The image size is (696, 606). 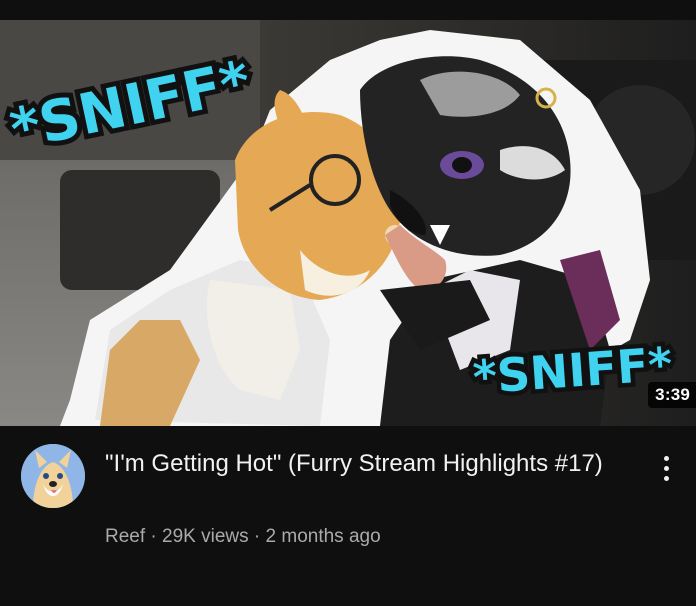 What do you see at coordinates (672, 395) in the screenshot?
I see `duration-badge: 3:39` at bounding box center [672, 395].